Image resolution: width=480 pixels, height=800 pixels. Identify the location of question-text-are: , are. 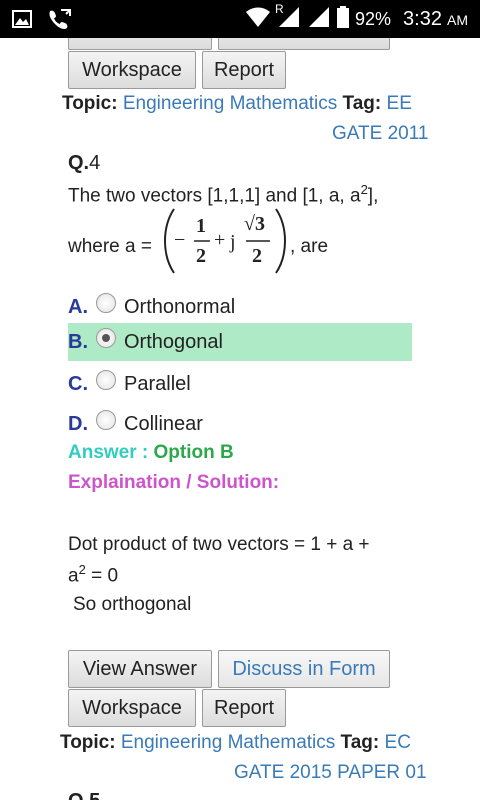
(309, 246).